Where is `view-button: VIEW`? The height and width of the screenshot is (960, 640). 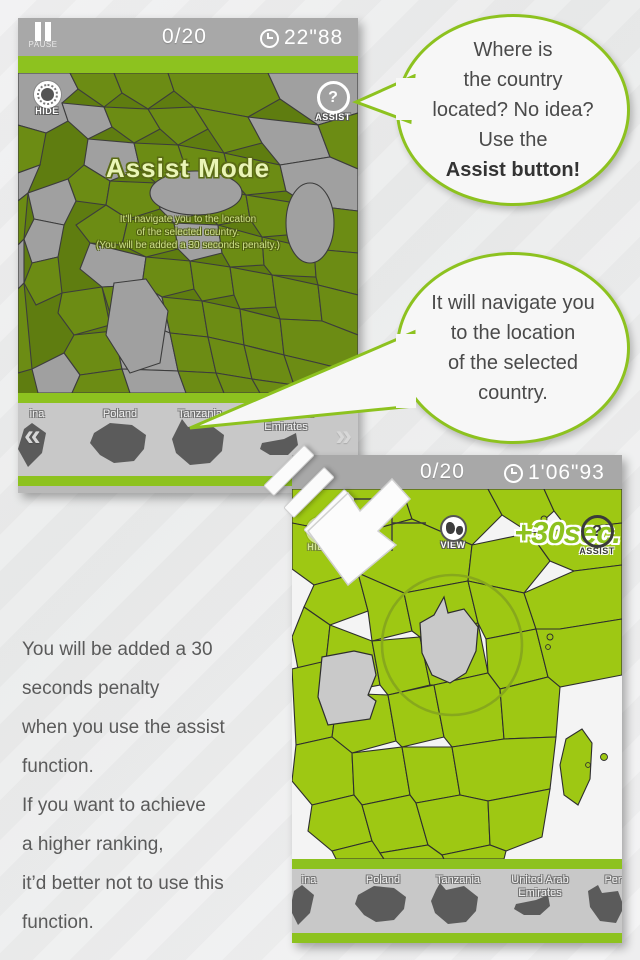 view-button: VIEW is located at coordinates (453, 532).